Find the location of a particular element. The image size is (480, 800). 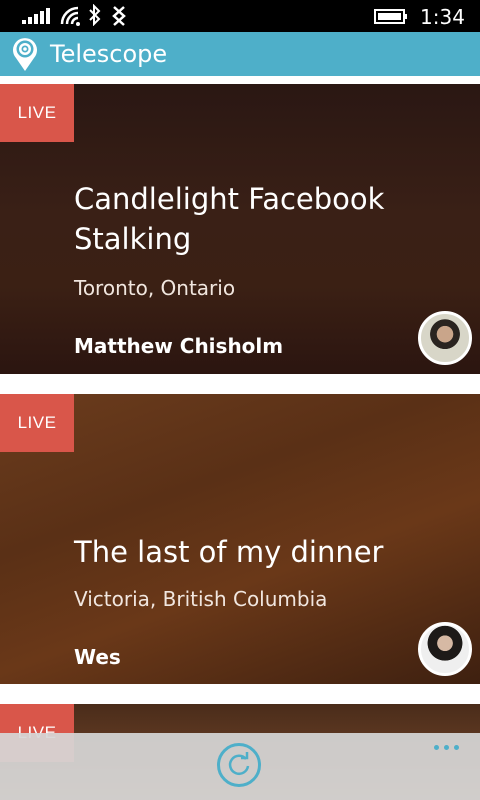

more-button is located at coordinates (447, 749).